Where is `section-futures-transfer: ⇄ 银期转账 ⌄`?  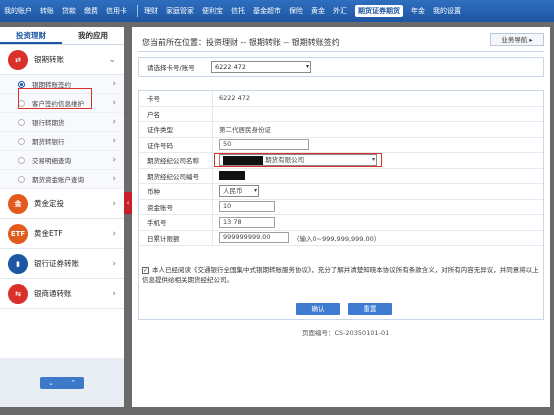 section-futures-transfer: ⇄ 银期转账 ⌄ is located at coordinates (62, 60).